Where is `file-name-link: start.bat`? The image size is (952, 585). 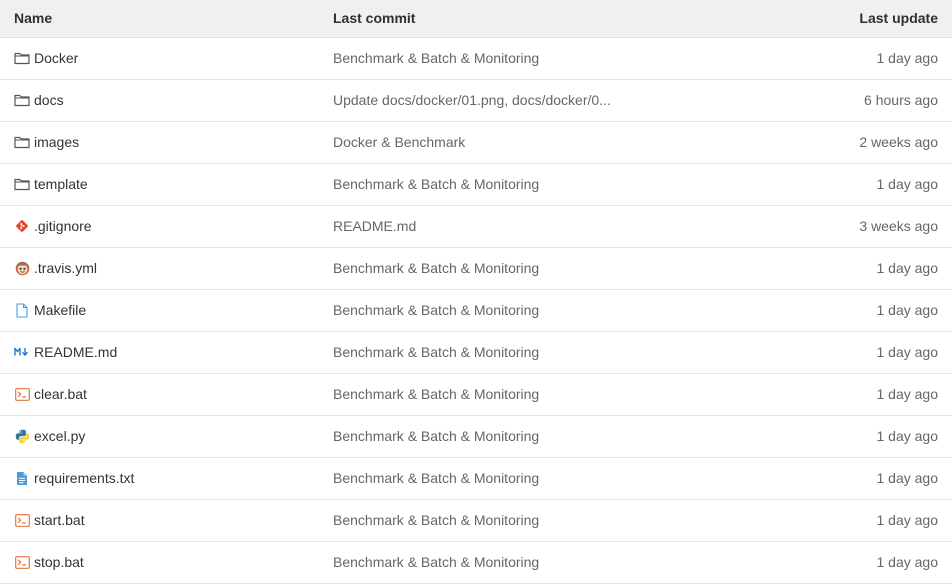 file-name-link: start.bat is located at coordinates (59, 520).